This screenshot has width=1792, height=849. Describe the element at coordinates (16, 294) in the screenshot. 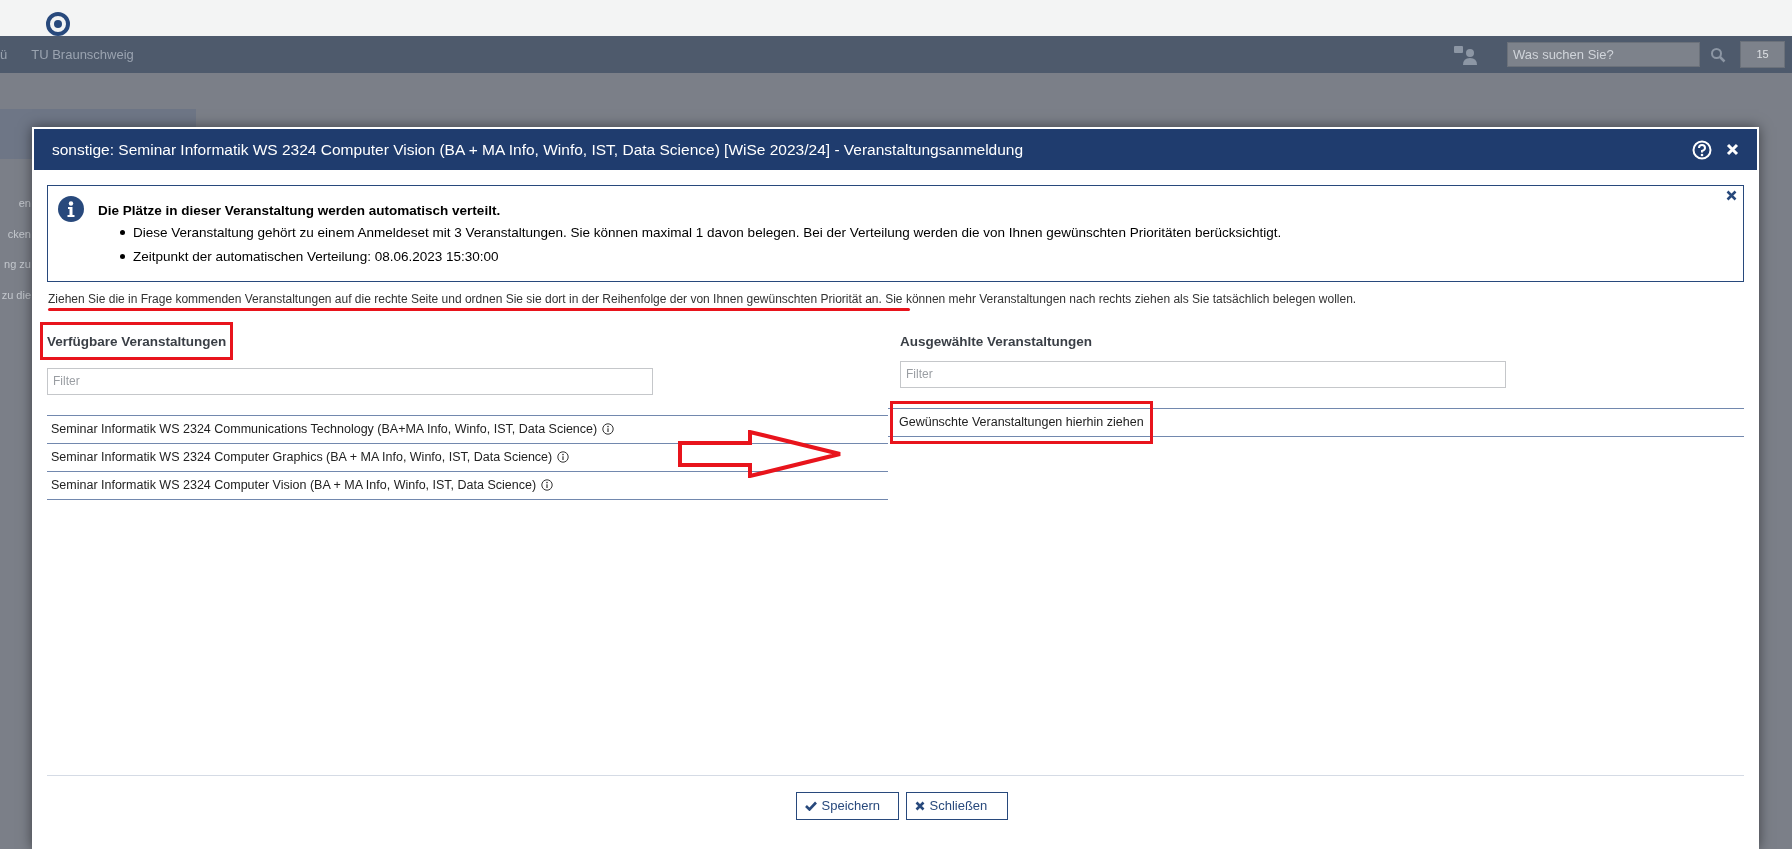

I see `sidebar-link: zu die` at that location.